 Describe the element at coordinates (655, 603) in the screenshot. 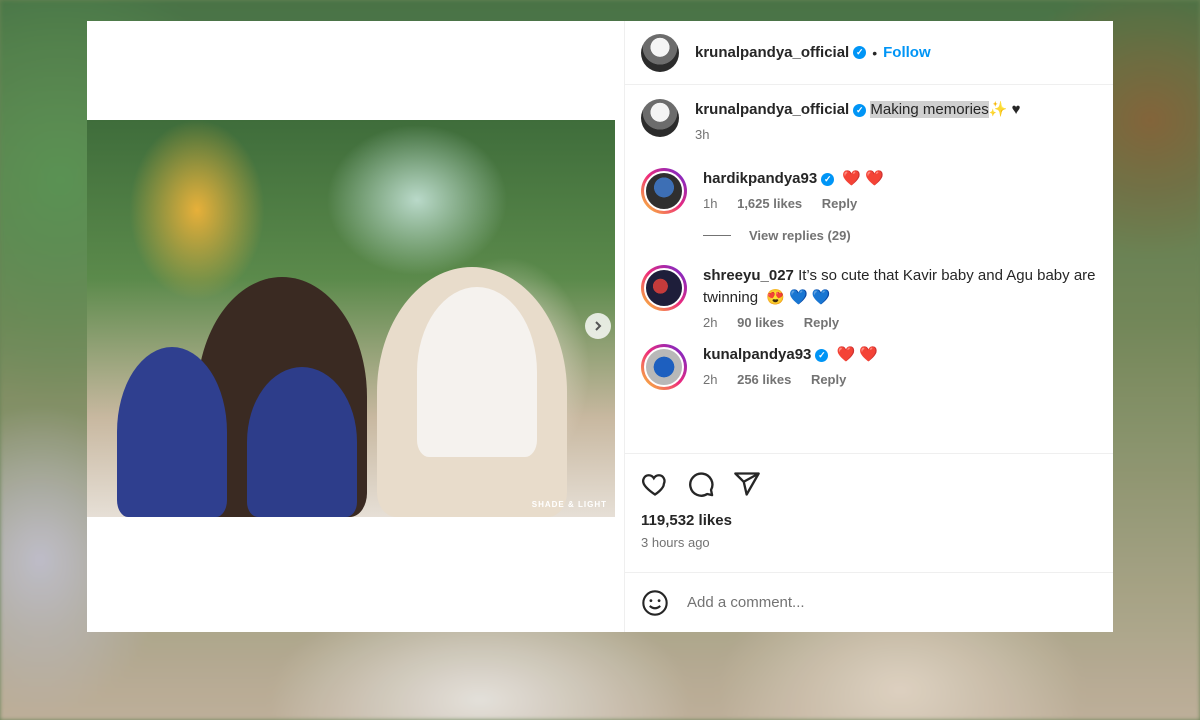

I see `emoji-icon` at that location.